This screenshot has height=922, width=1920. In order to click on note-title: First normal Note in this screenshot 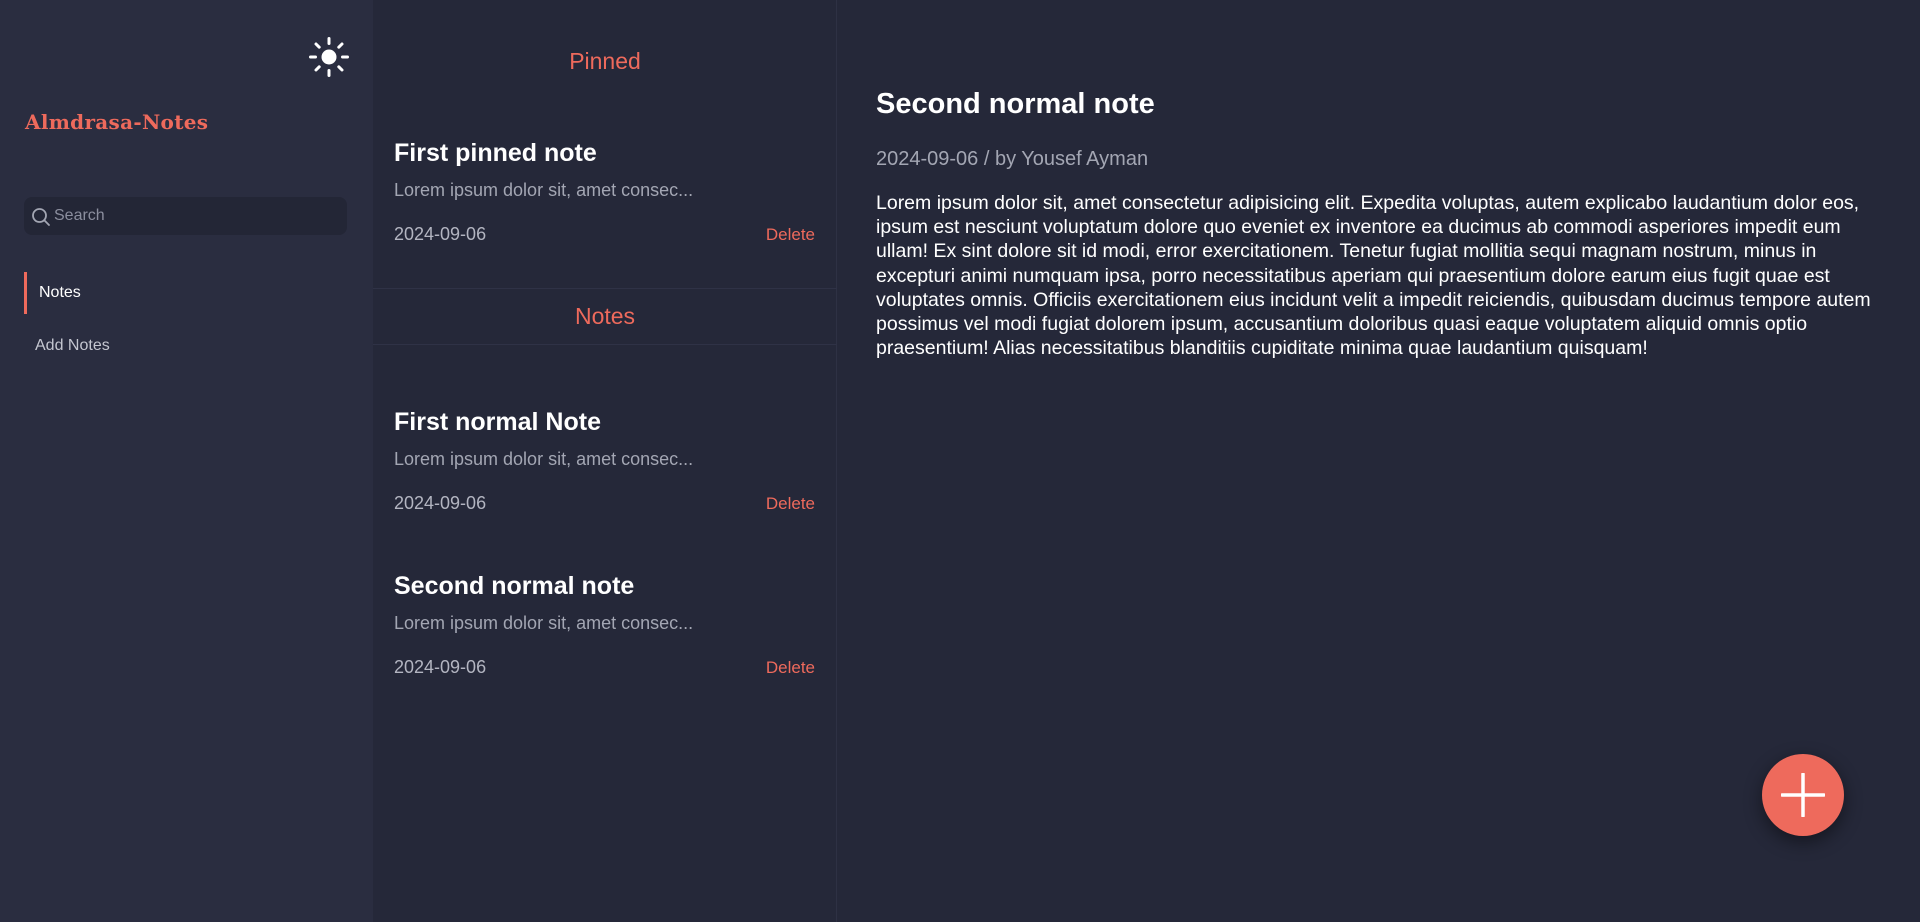, I will do `click(497, 422)`.